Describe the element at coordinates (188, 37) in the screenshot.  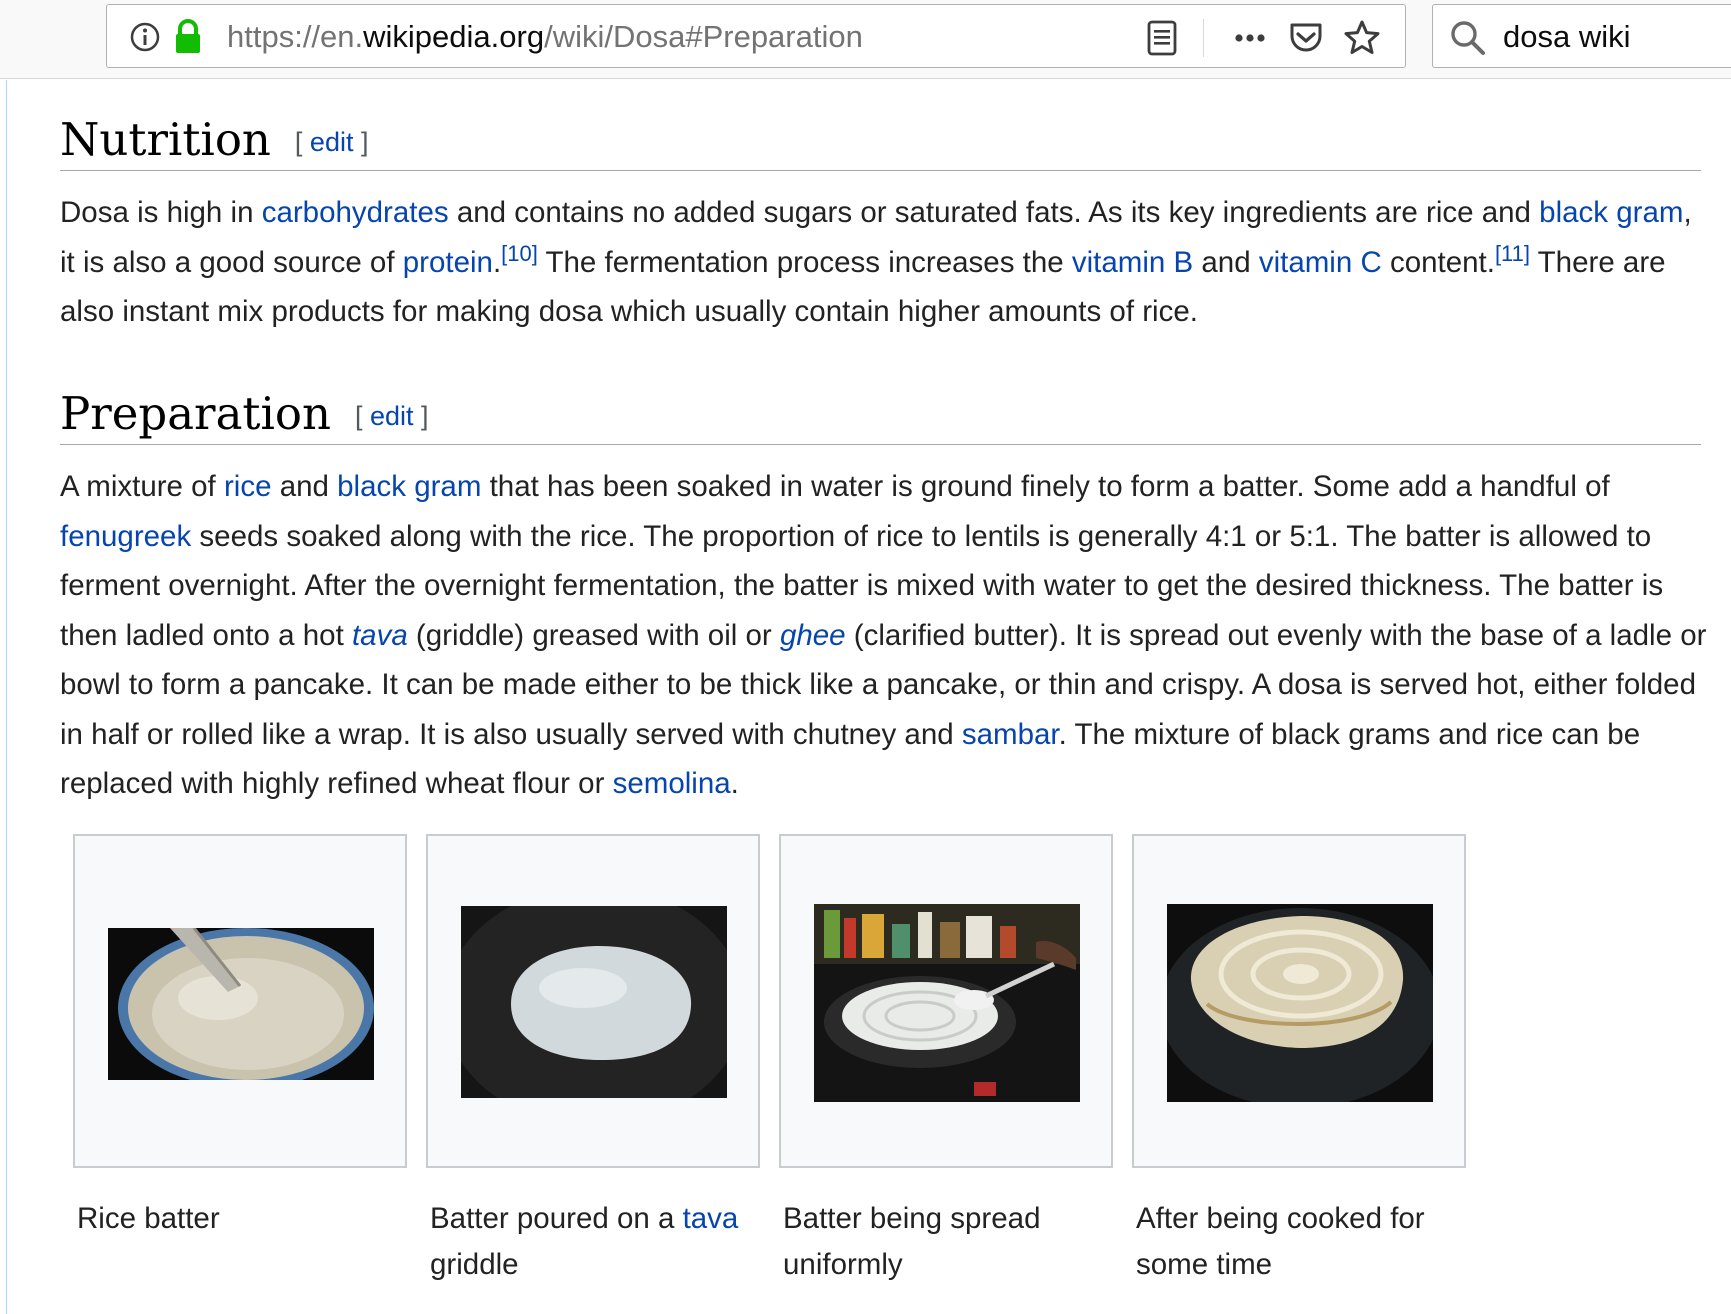
I see `lock-icon` at that location.